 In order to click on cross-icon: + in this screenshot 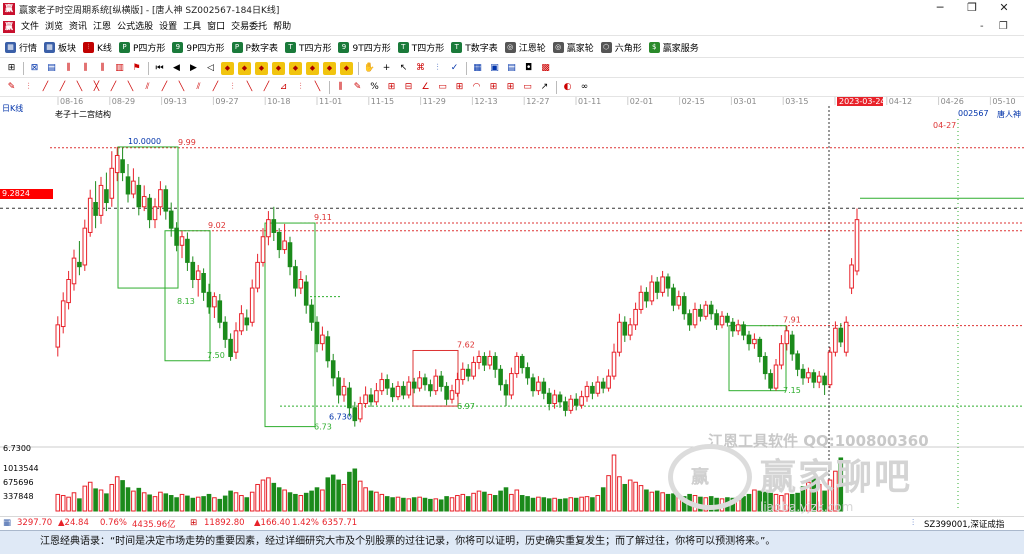, I will do `click(386, 68)`.